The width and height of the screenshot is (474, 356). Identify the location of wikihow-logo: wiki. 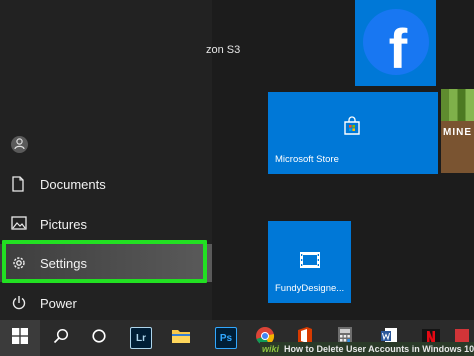
(271, 349).